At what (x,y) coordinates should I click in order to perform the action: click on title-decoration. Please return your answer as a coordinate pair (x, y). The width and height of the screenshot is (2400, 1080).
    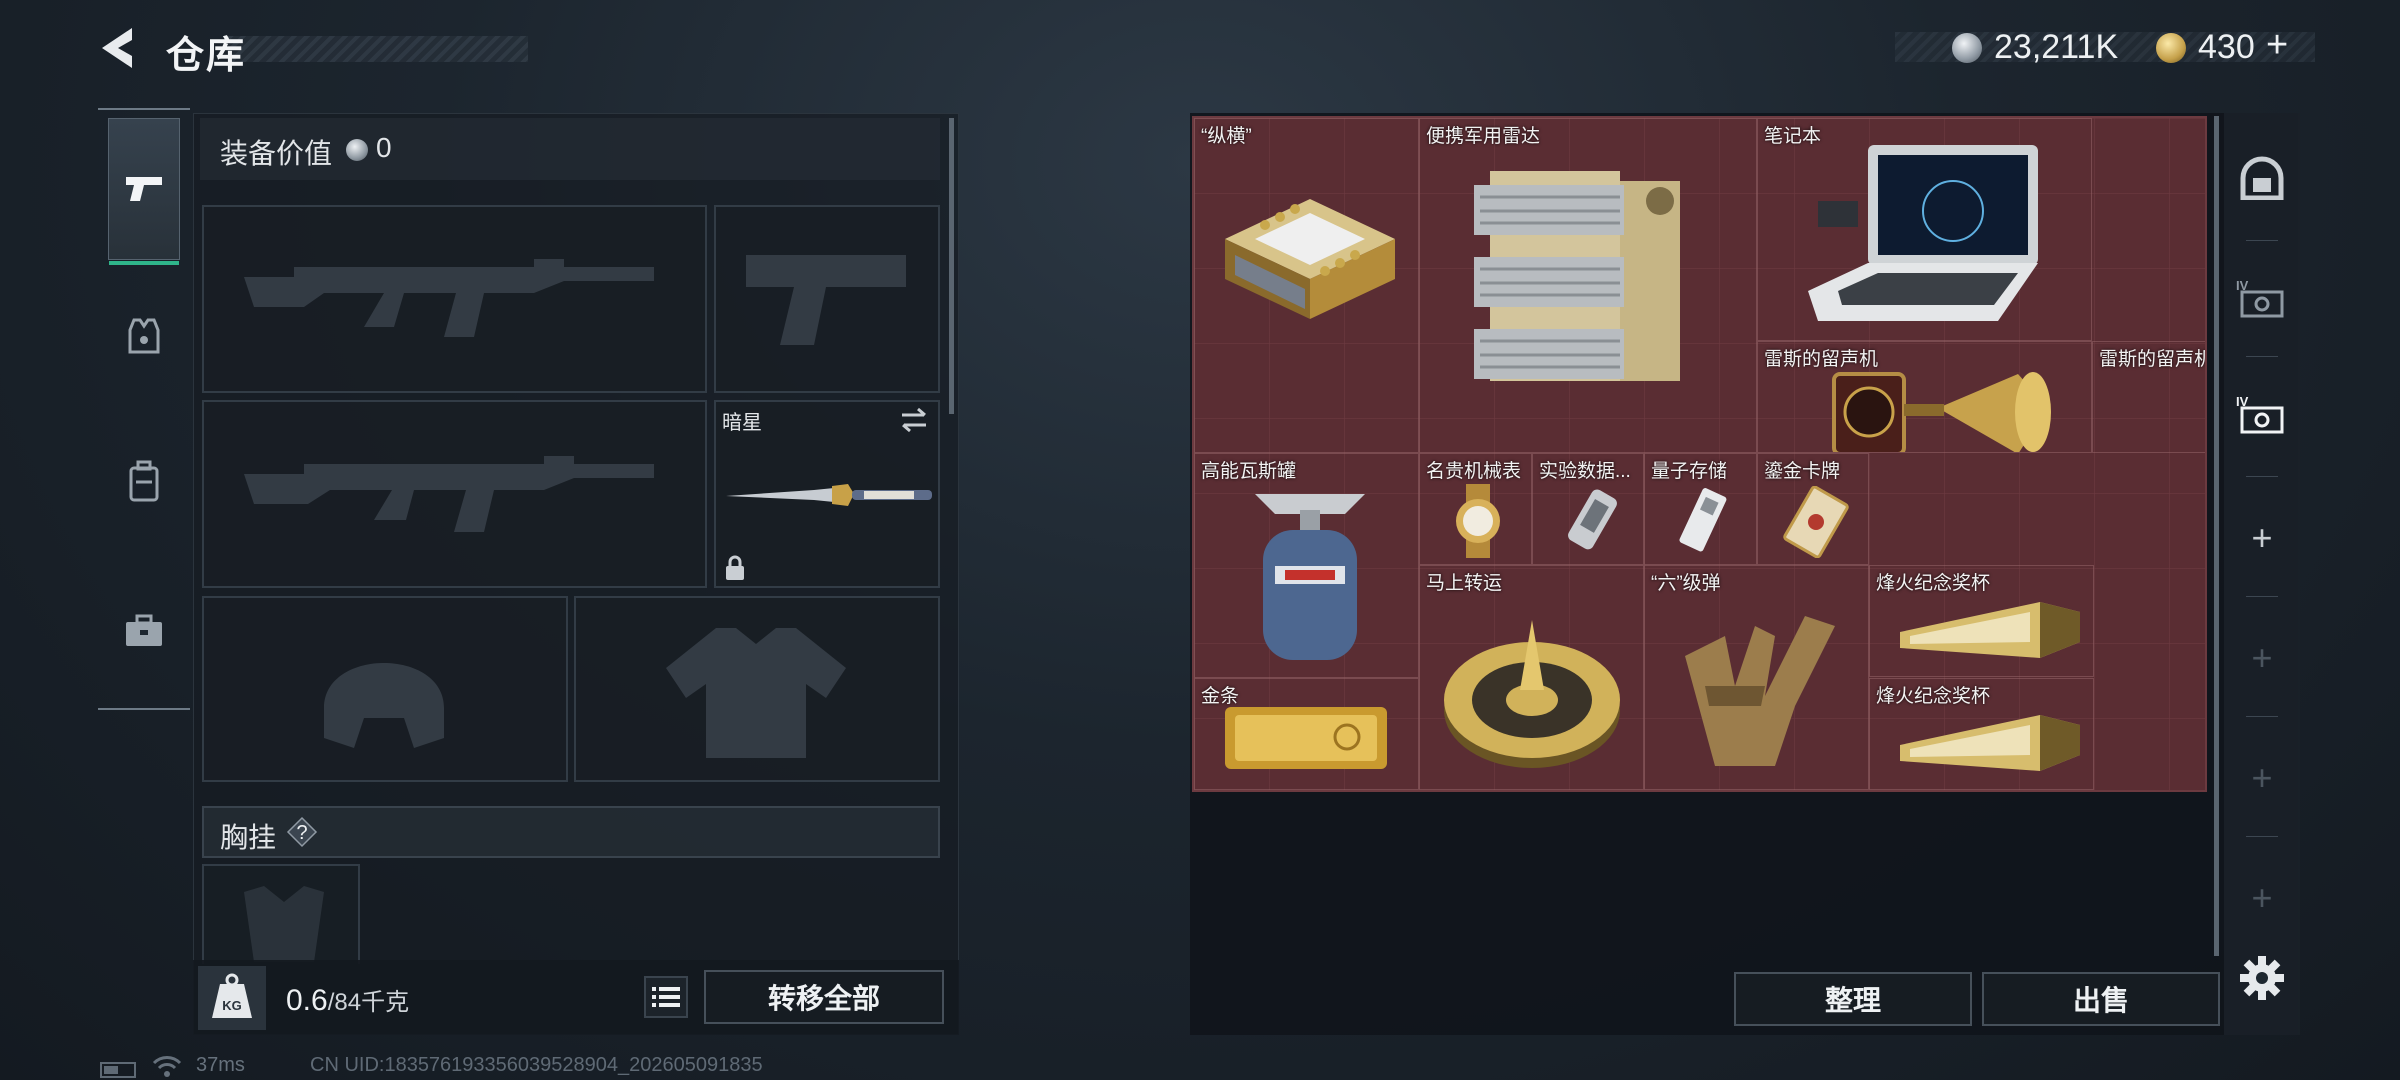
    Looking at the image, I should click on (378, 49).